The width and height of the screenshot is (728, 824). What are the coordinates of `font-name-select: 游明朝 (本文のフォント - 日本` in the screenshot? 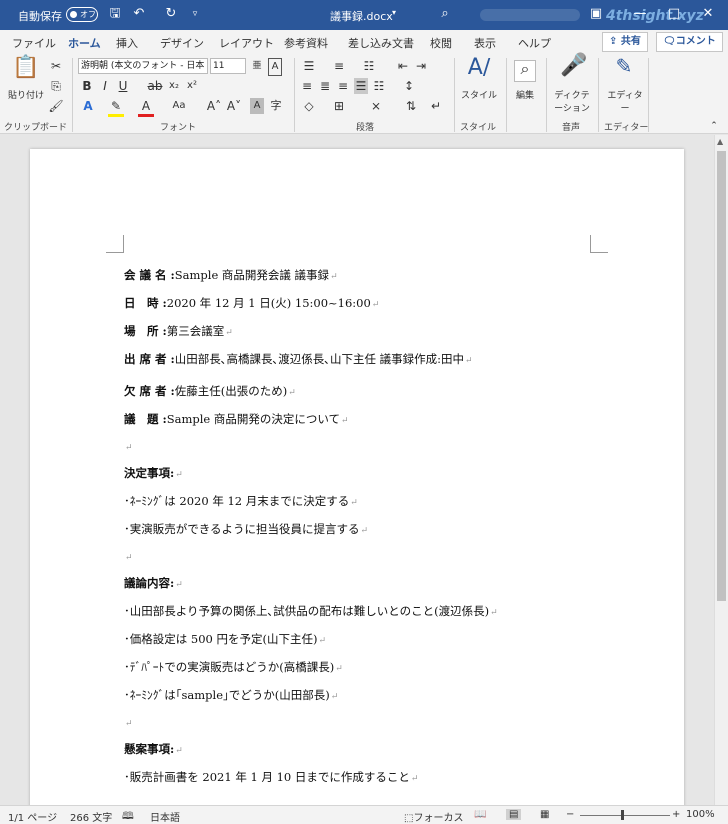 It's located at (143, 66).